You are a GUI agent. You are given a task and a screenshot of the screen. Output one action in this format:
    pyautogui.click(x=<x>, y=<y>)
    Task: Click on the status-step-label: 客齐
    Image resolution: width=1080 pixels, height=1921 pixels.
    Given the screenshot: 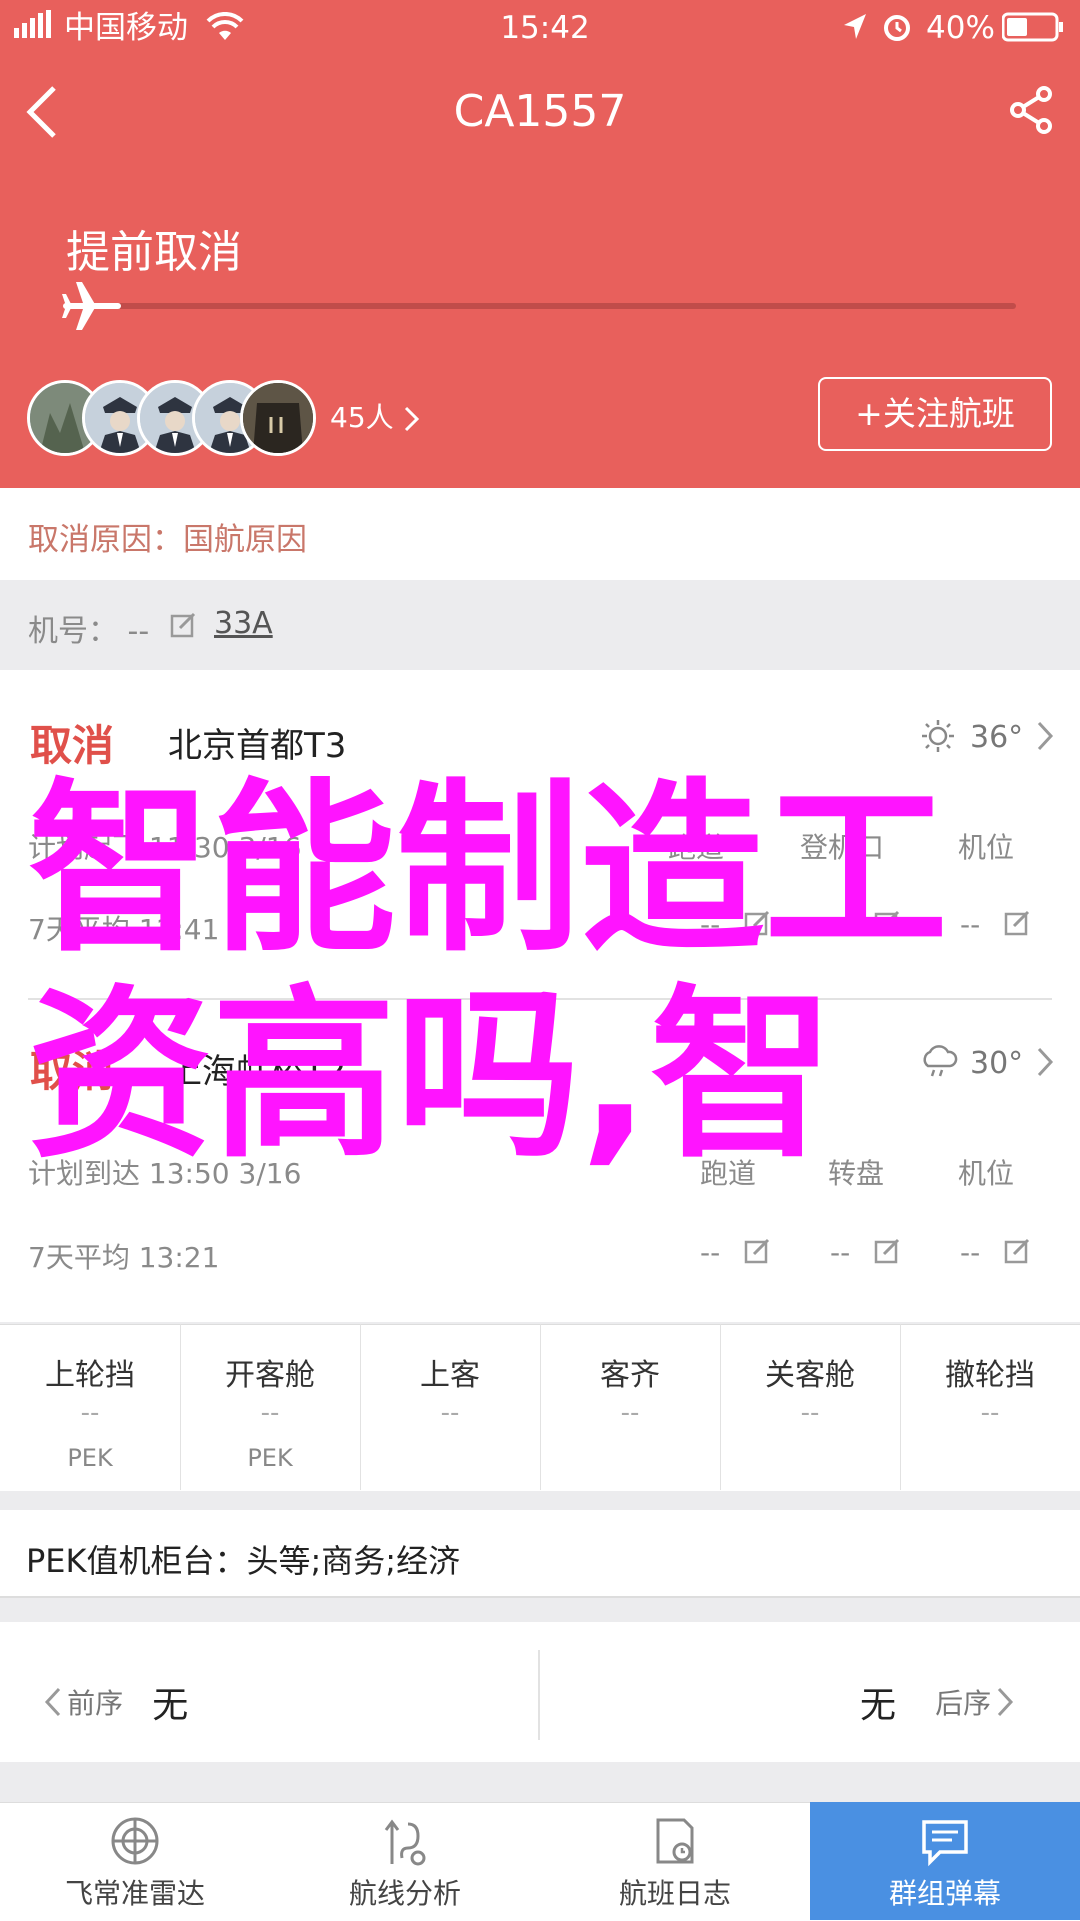 What is the action you would take?
    pyautogui.click(x=630, y=1375)
    